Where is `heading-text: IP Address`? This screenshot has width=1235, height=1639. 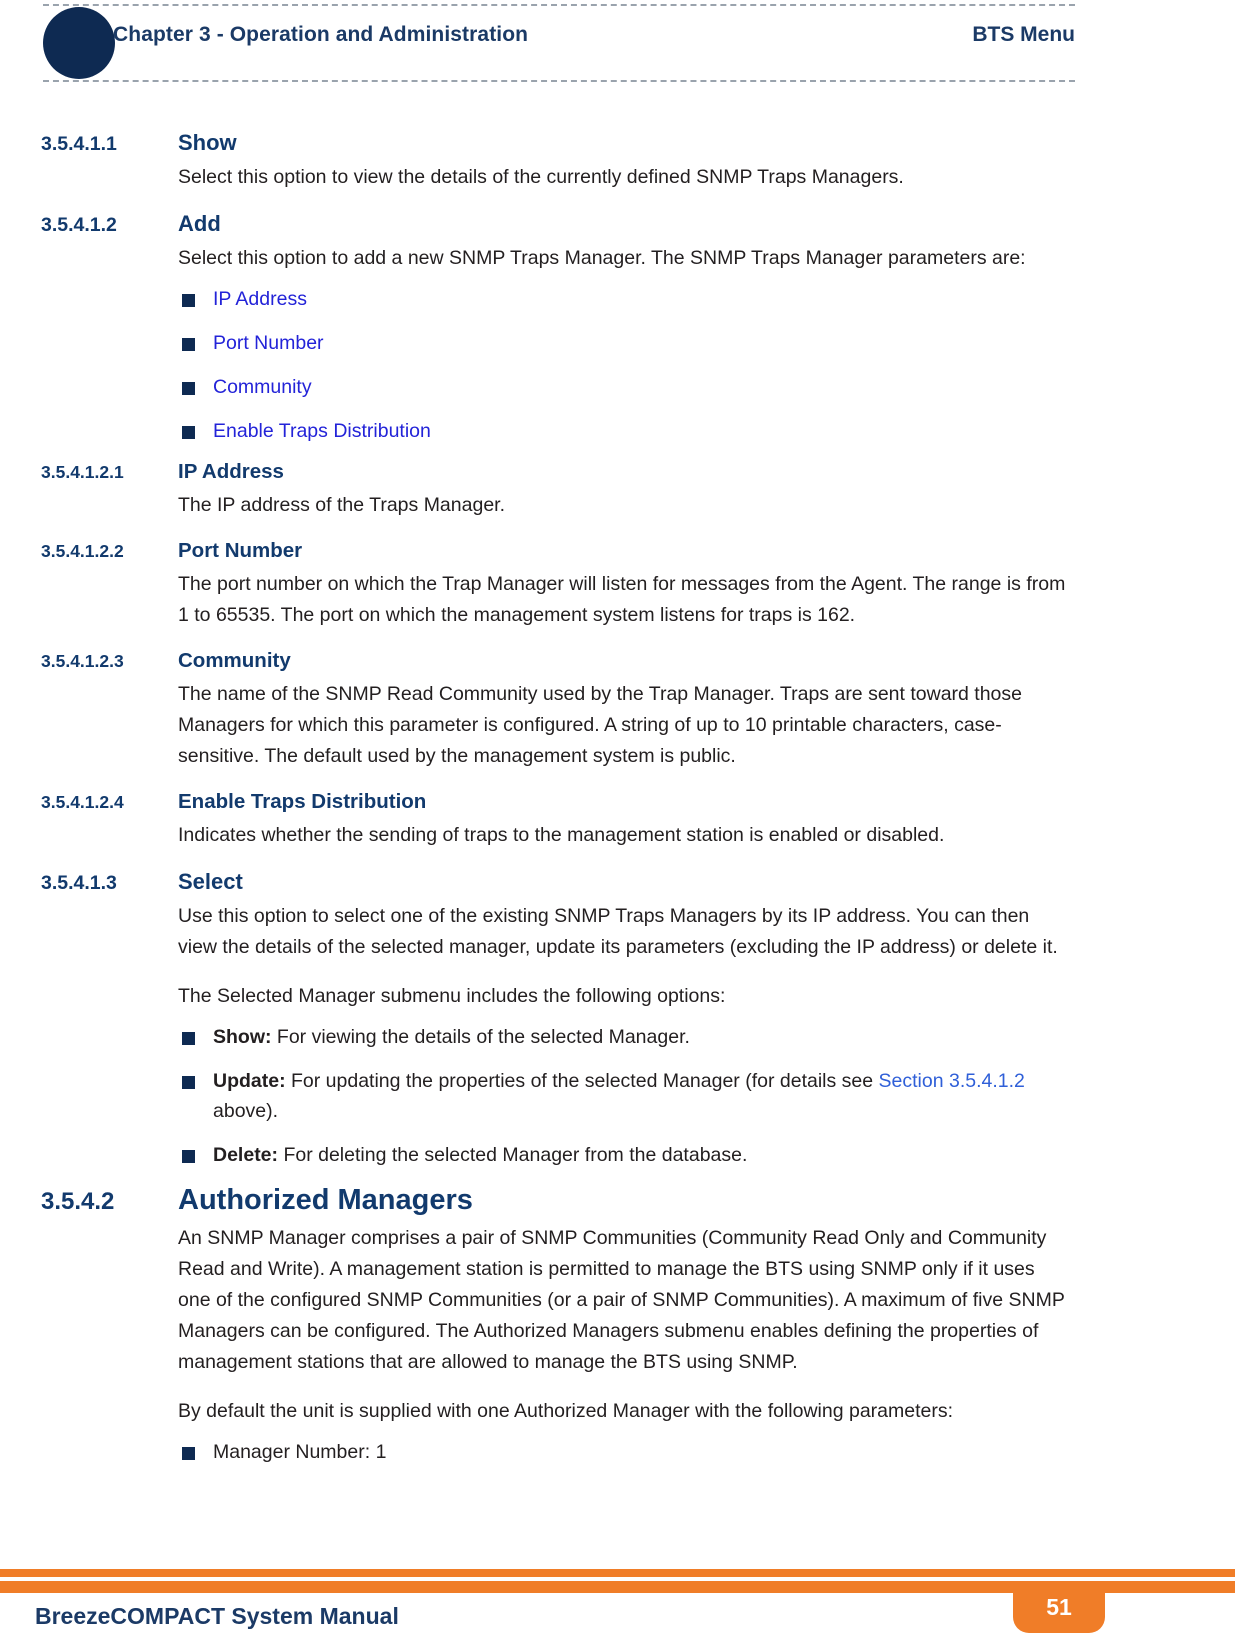
heading-text: IP Address is located at coordinates (231, 471).